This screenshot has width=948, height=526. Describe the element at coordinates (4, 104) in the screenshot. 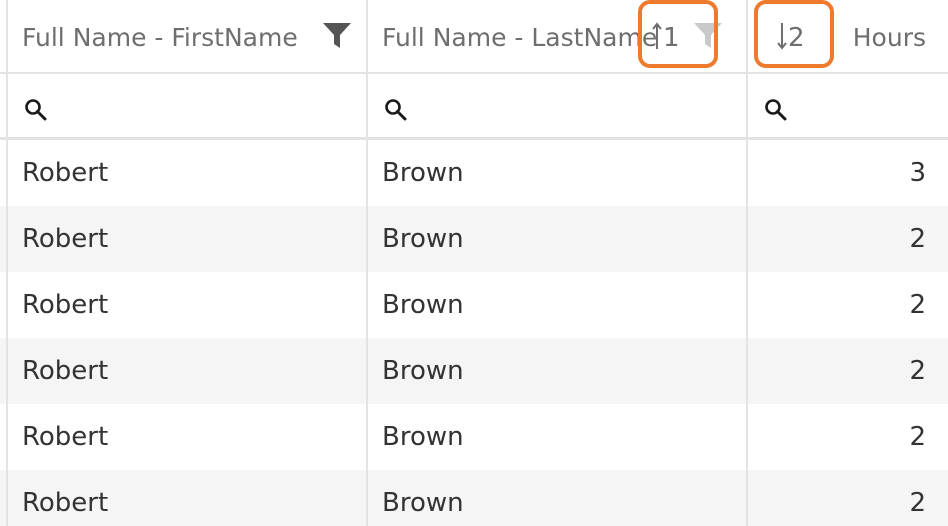

I see `row-indicator-filter` at that location.